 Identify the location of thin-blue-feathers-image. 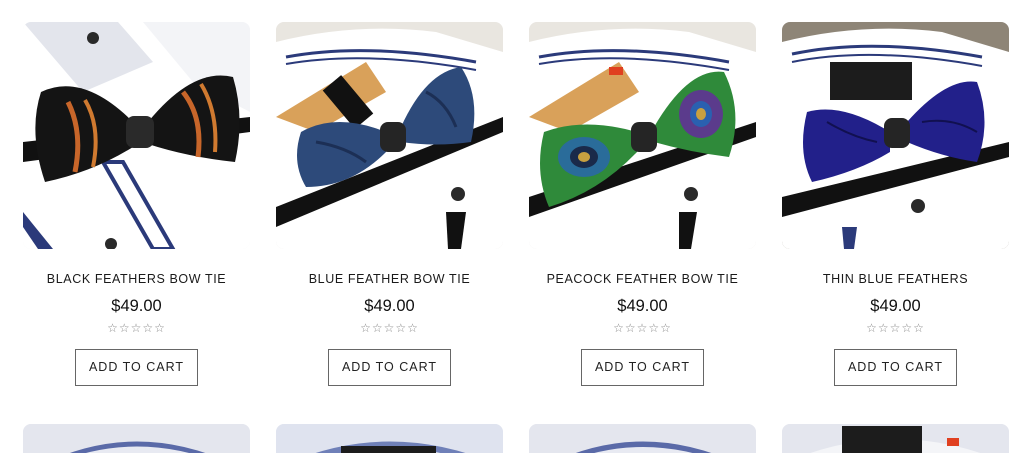
(895, 135).